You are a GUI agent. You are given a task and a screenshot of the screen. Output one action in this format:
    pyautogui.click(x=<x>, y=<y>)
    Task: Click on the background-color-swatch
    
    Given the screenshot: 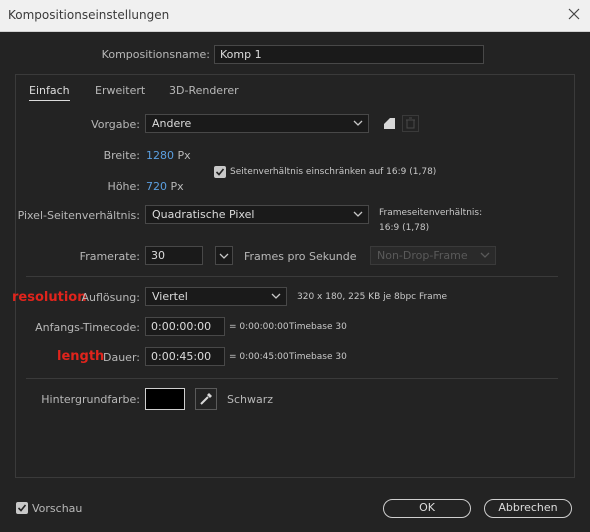 What is the action you would take?
    pyautogui.click(x=165, y=399)
    